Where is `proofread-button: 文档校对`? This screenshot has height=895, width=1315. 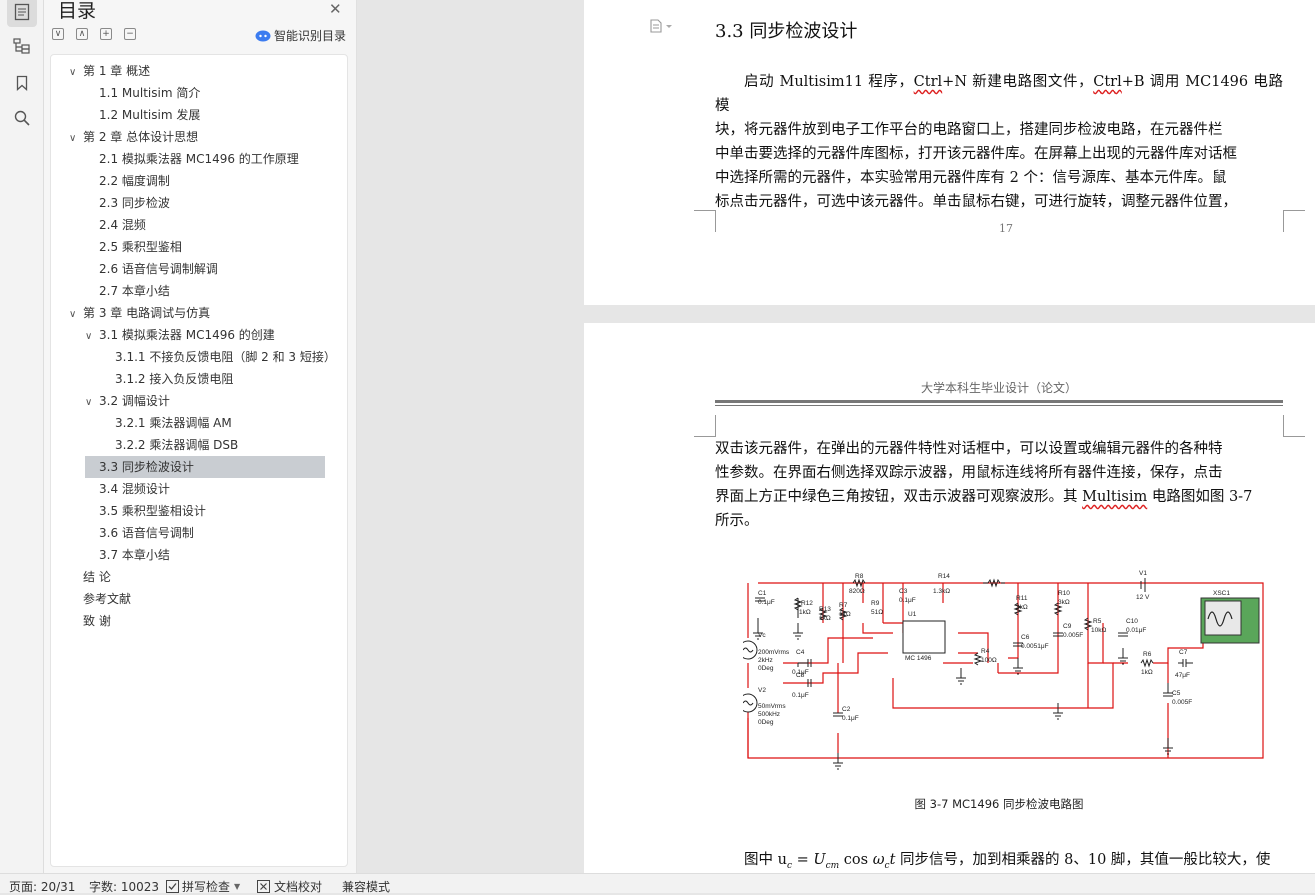
proofread-button: 文档校对 is located at coordinates (289, 886).